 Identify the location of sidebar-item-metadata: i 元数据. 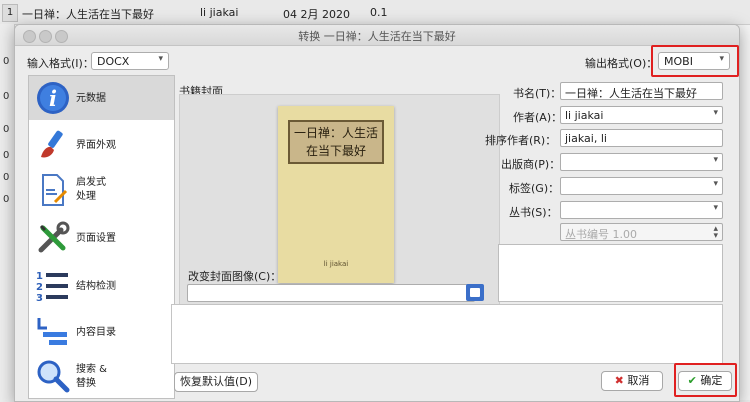
(101, 98).